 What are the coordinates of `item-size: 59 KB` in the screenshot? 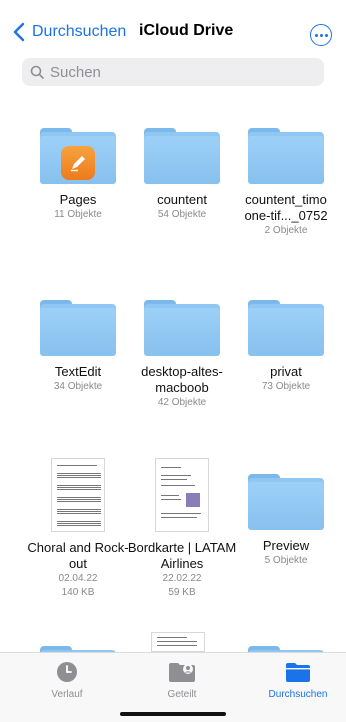 It's located at (182, 592).